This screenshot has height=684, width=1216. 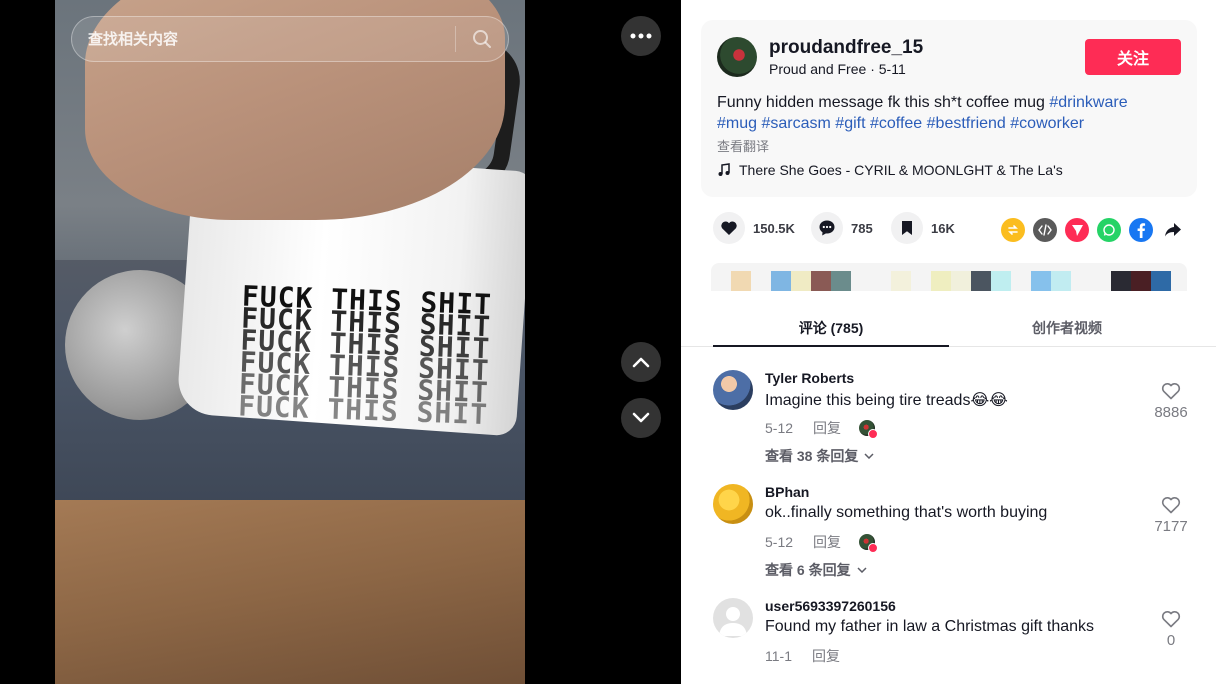 I want to click on author-display-name: Proud and Free, so click(x=818, y=69).